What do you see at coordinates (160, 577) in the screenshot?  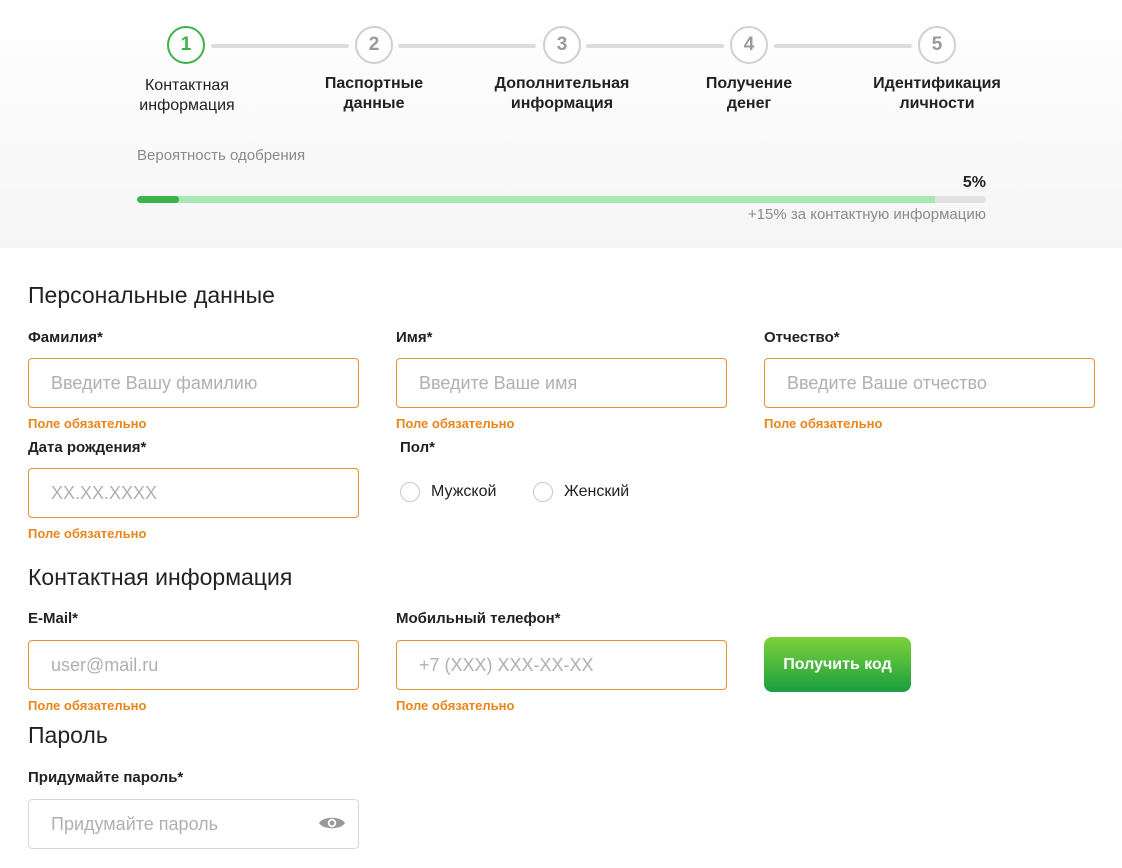 I see `contact-section-title: Контактная информация` at bounding box center [160, 577].